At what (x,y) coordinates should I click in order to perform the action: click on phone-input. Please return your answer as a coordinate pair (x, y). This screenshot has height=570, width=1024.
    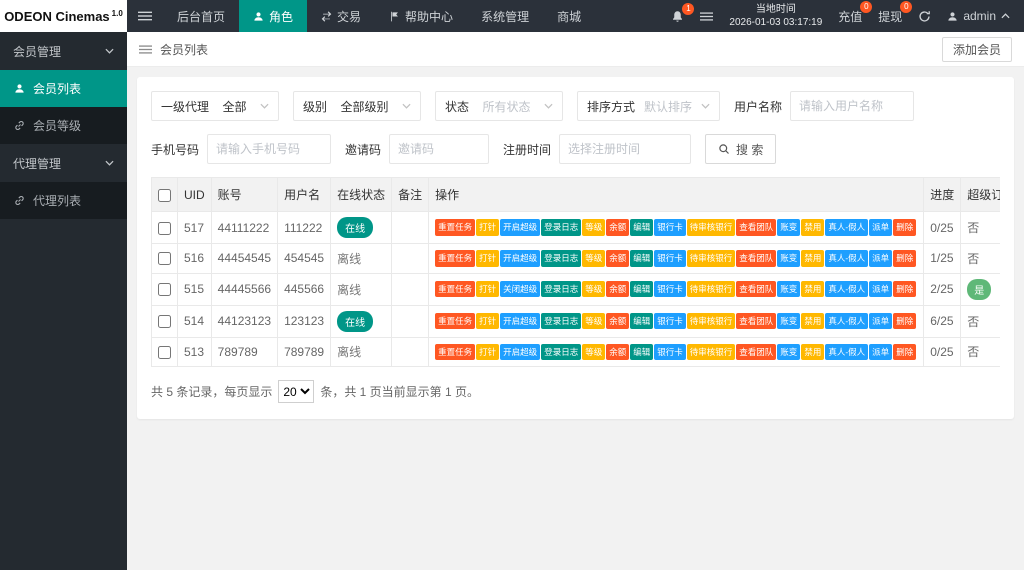
    Looking at the image, I should click on (269, 149).